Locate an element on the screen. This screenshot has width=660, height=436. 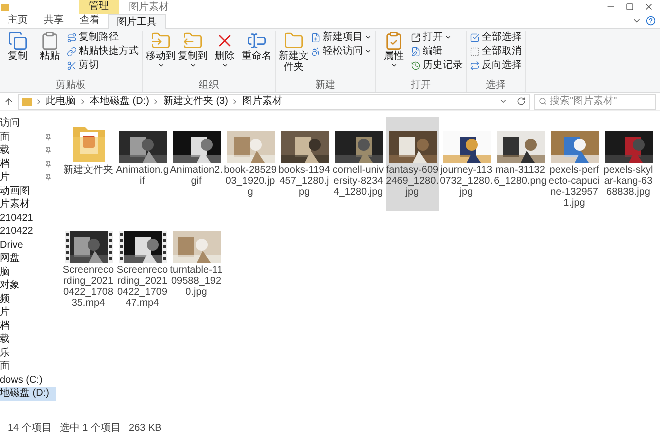
file-item: pexels-perfecto-capucine-1329571.jpg is located at coordinates (574, 164).